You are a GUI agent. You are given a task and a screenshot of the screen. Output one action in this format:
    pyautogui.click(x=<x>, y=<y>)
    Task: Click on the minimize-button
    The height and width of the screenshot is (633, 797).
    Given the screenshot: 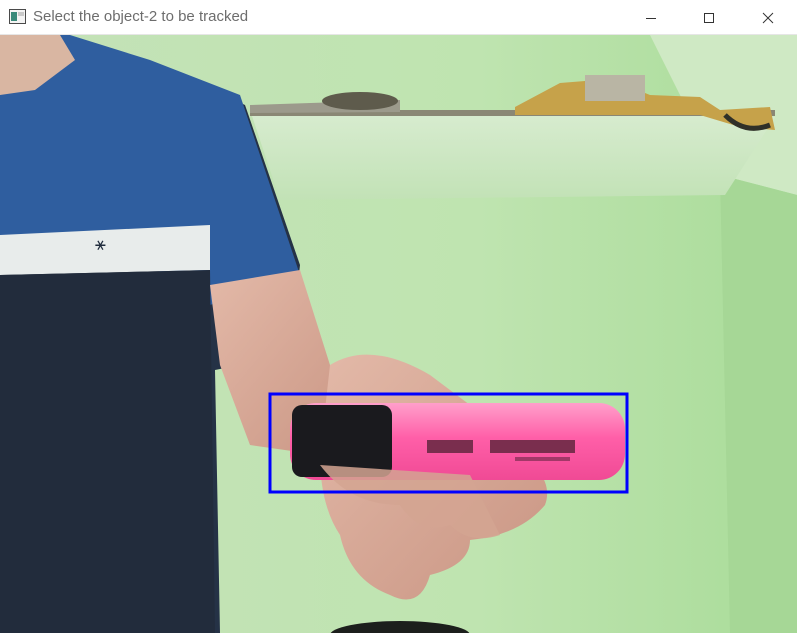 What is the action you would take?
    pyautogui.click(x=651, y=17)
    